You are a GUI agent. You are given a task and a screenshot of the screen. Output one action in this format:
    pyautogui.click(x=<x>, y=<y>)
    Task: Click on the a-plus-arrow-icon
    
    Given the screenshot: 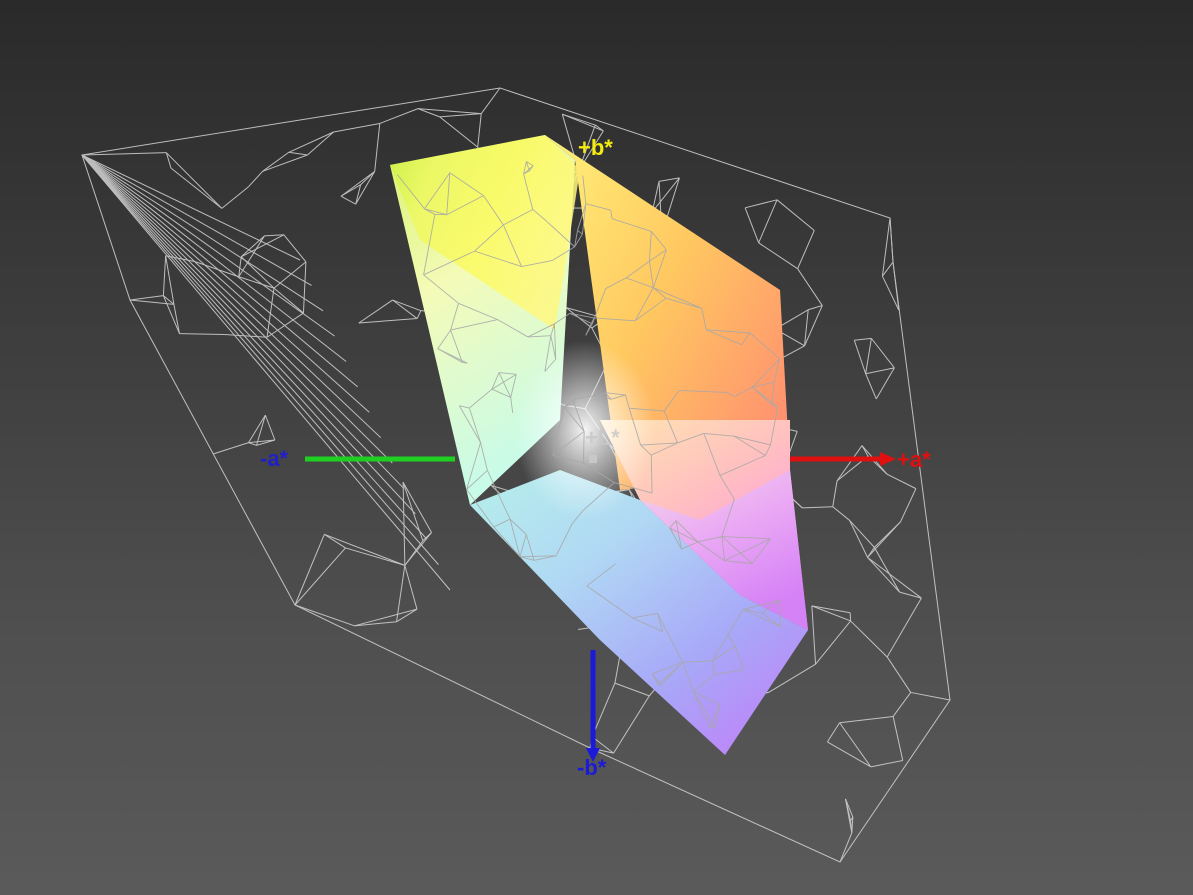 What is the action you would take?
    pyautogui.click(x=888, y=459)
    